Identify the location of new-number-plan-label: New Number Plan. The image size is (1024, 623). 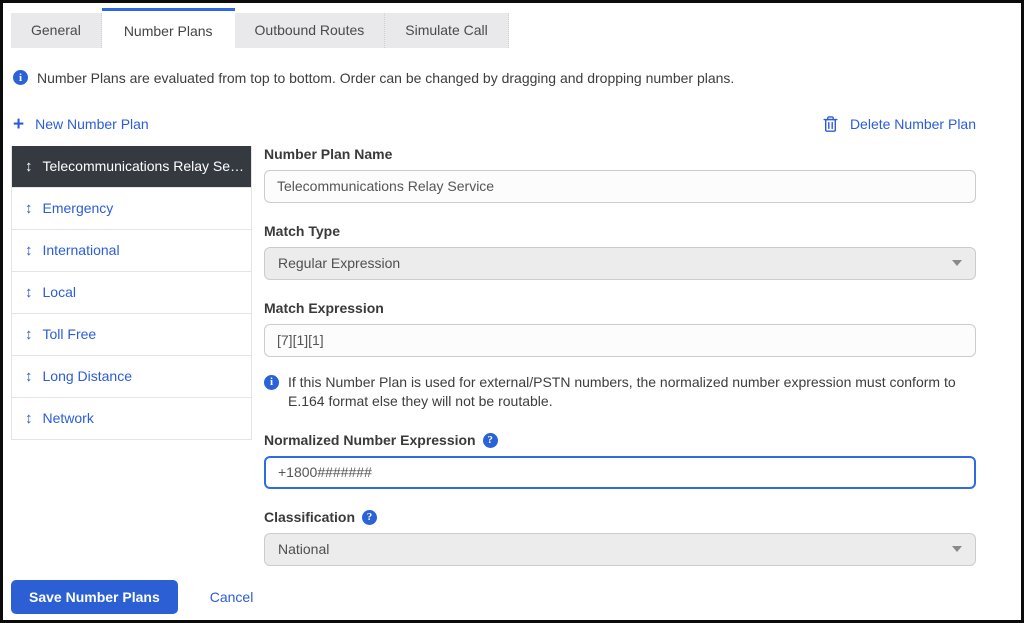
(92, 124).